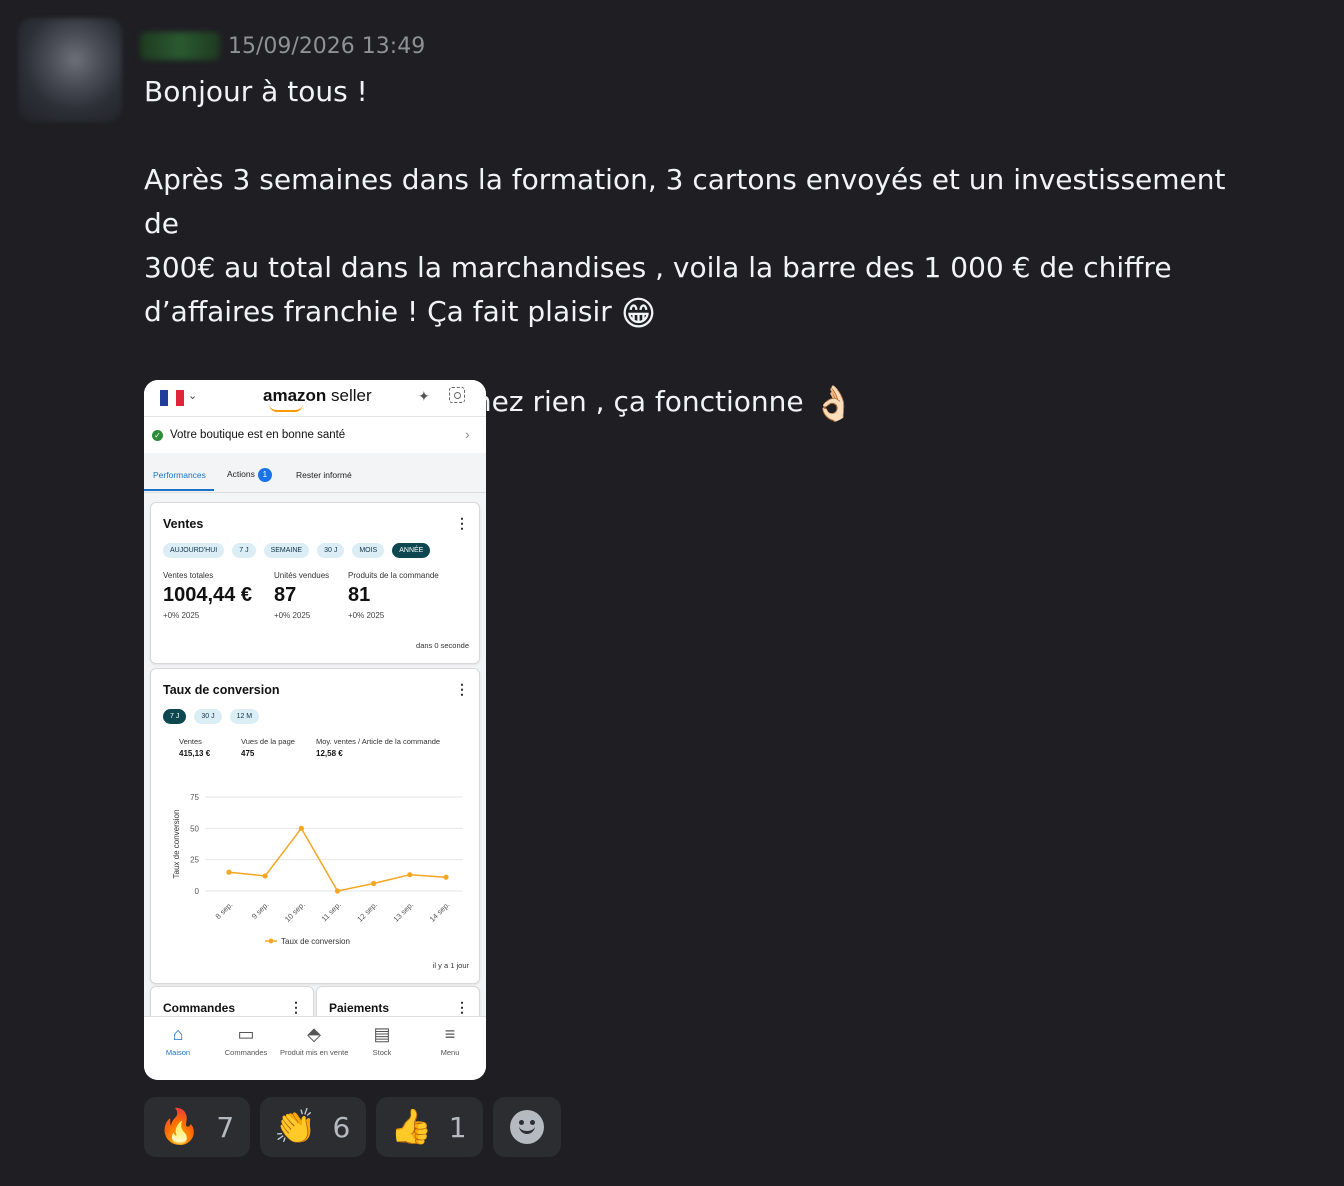 The height and width of the screenshot is (1186, 1344). Describe the element at coordinates (260, 910) in the screenshot. I see `x-tick-label: 9 sep.` at that location.